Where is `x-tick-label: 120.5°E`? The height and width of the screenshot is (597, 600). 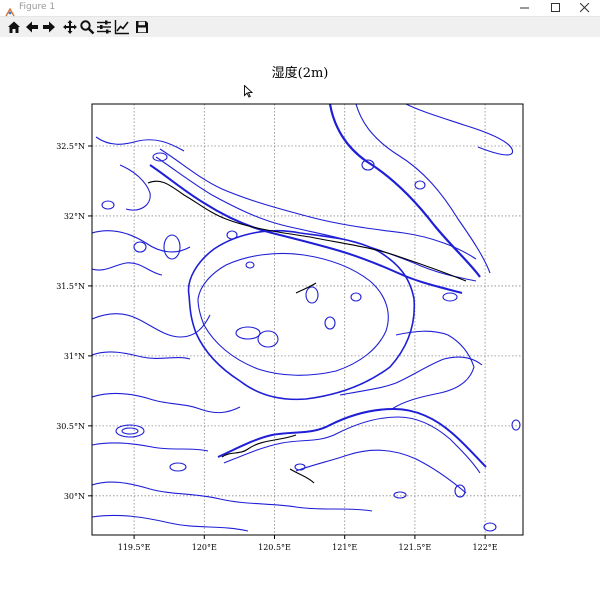
x-tick-label: 120.5°E is located at coordinates (274, 547).